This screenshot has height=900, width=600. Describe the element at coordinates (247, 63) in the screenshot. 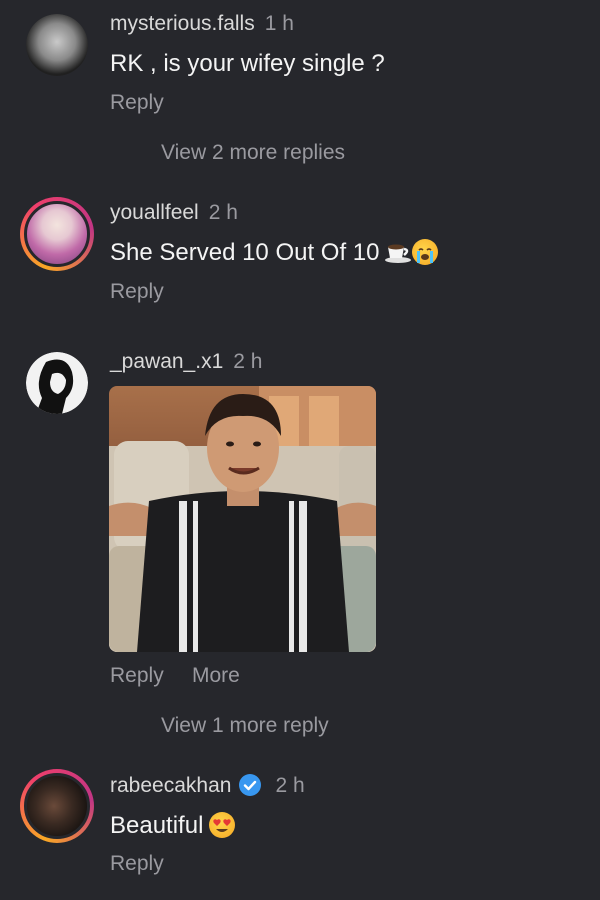

I see `comment-text: RK , is your wifey single ?` at that location.